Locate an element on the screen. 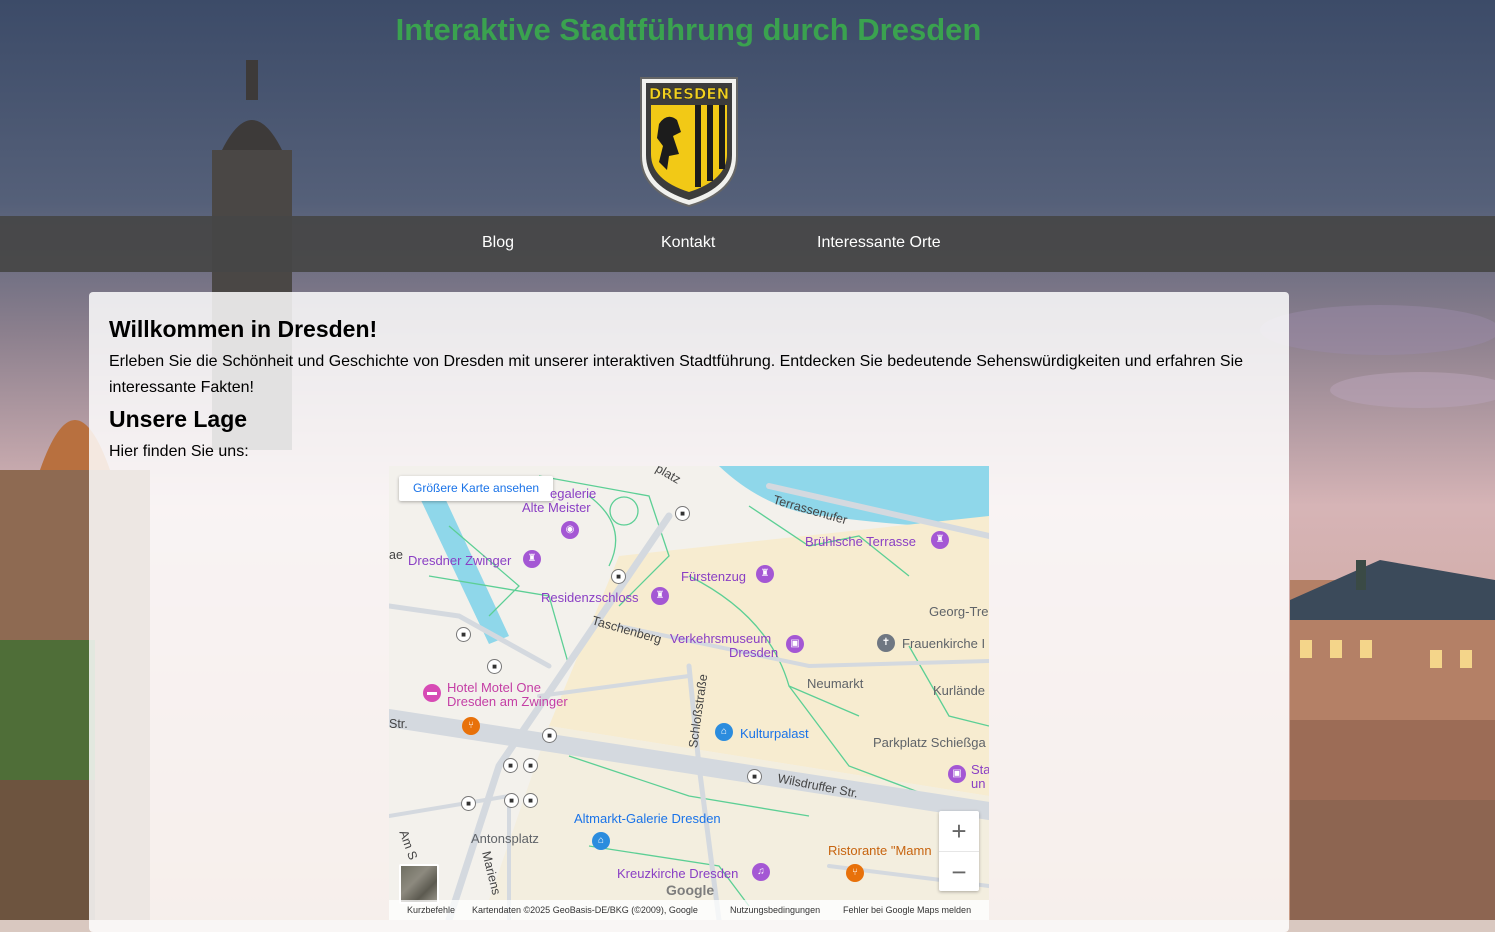 The height and width of the screenshot is (932, 1495). zoom-in-button: + is located at coordinates (959, 831).